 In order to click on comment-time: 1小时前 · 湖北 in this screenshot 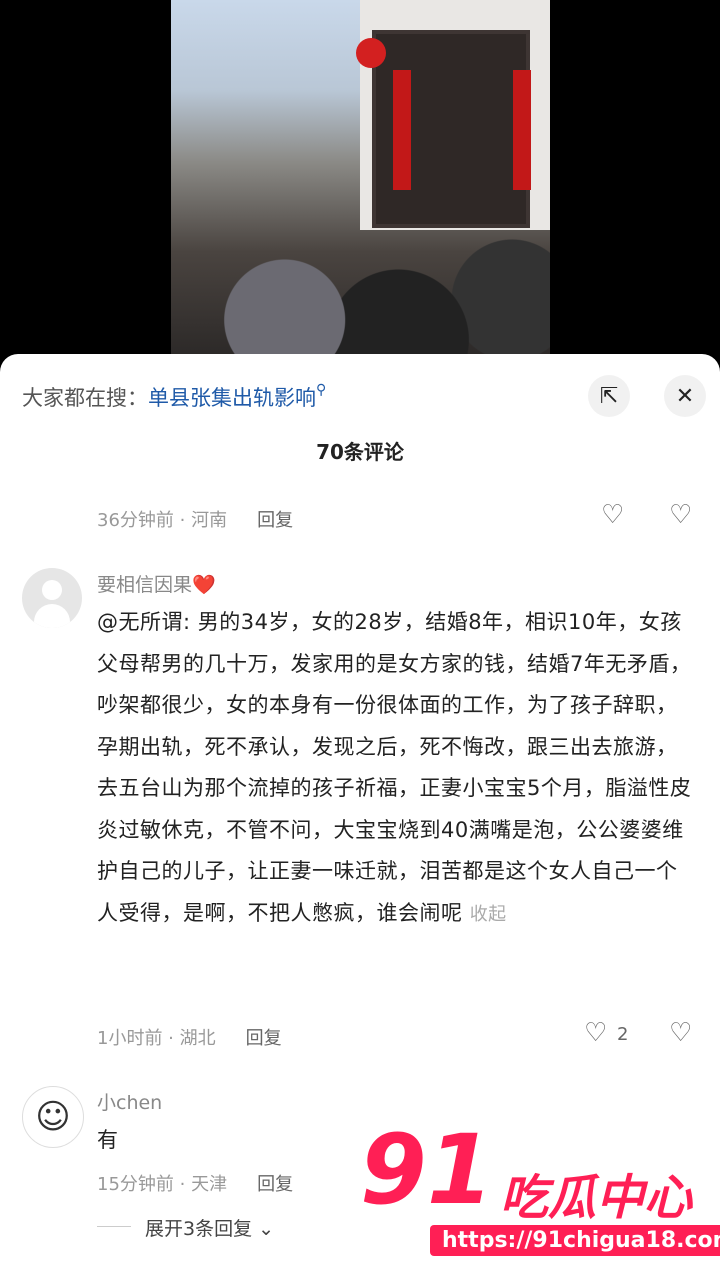, I will do `click(156, 1038)`.